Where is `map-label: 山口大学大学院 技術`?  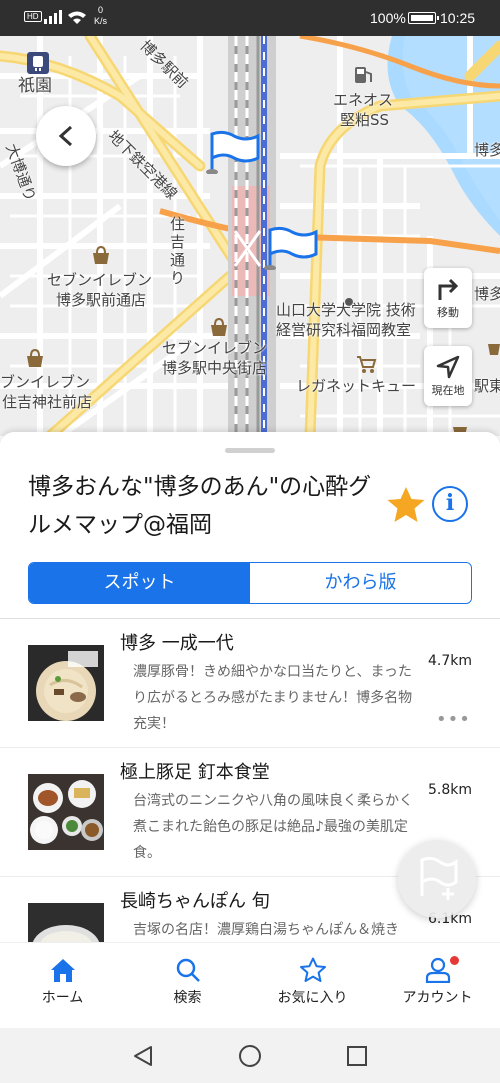 map-label: 山口大学大学院 技術 is located at coordinates (346, 310).